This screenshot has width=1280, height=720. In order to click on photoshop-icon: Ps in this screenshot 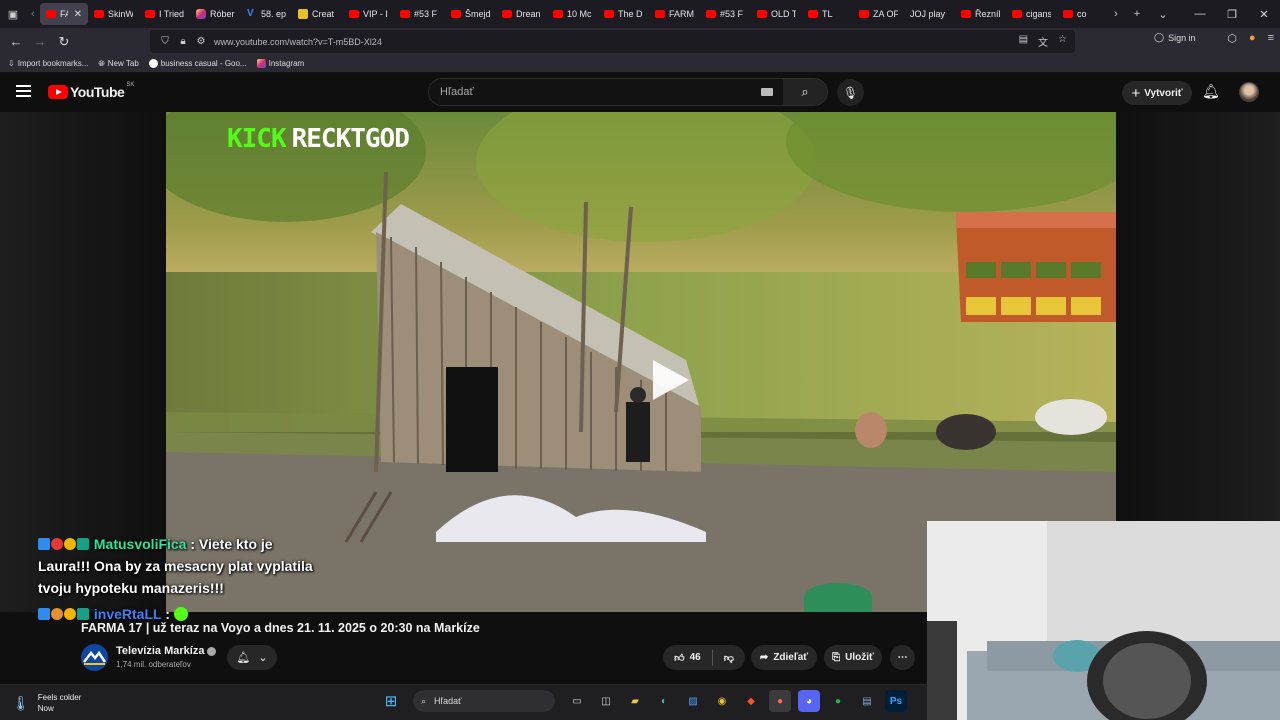, I will do `click(896, 701)`.